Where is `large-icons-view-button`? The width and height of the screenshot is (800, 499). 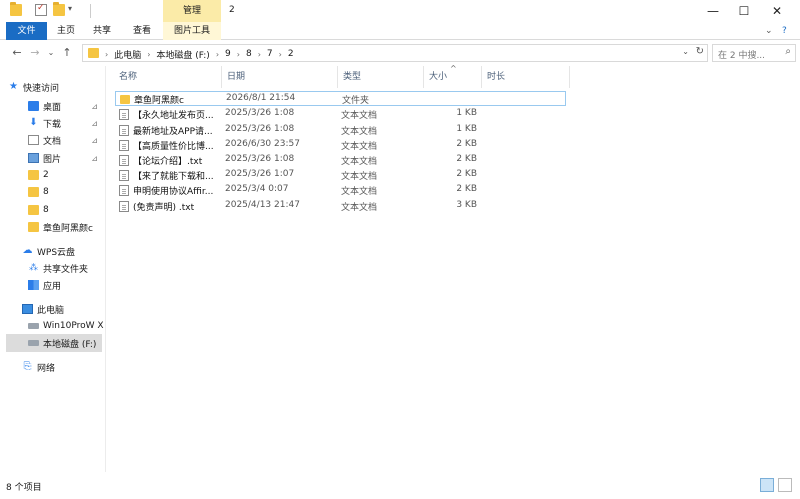
large-icons-view-button is located at coordinates (785, 485).